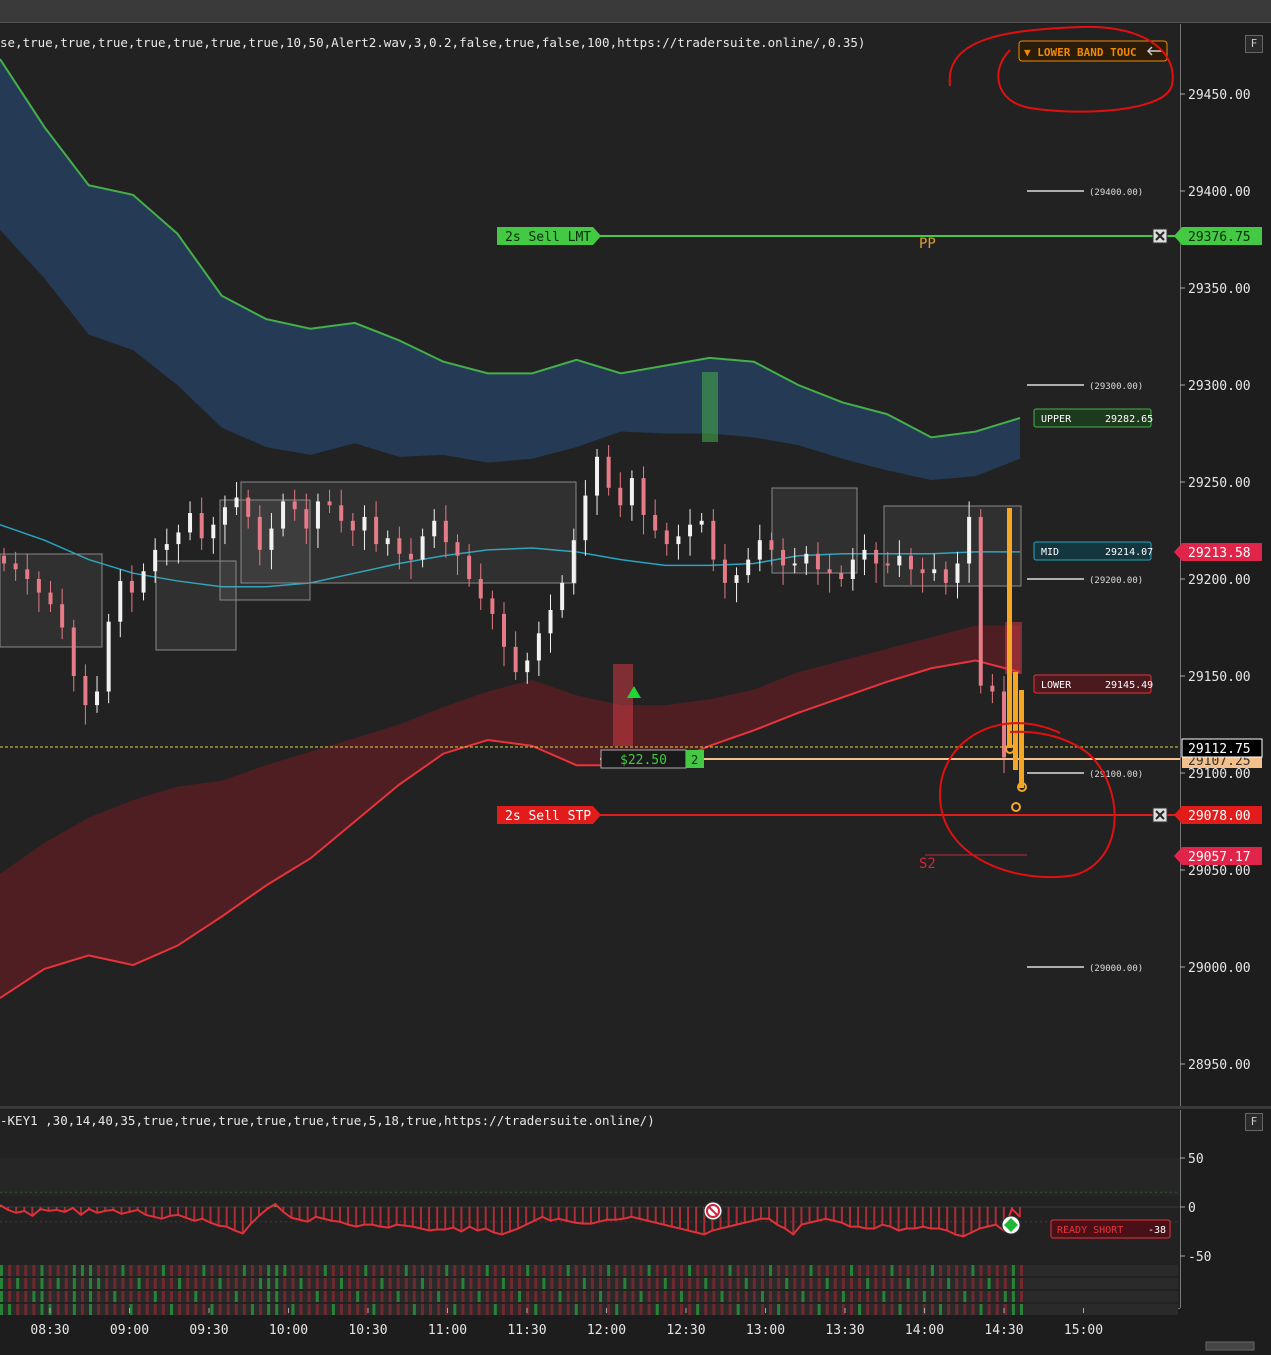  Describe the element at coordinates (652, 759) in the screenshot. I see `position-label: $22.50 2` at that location.